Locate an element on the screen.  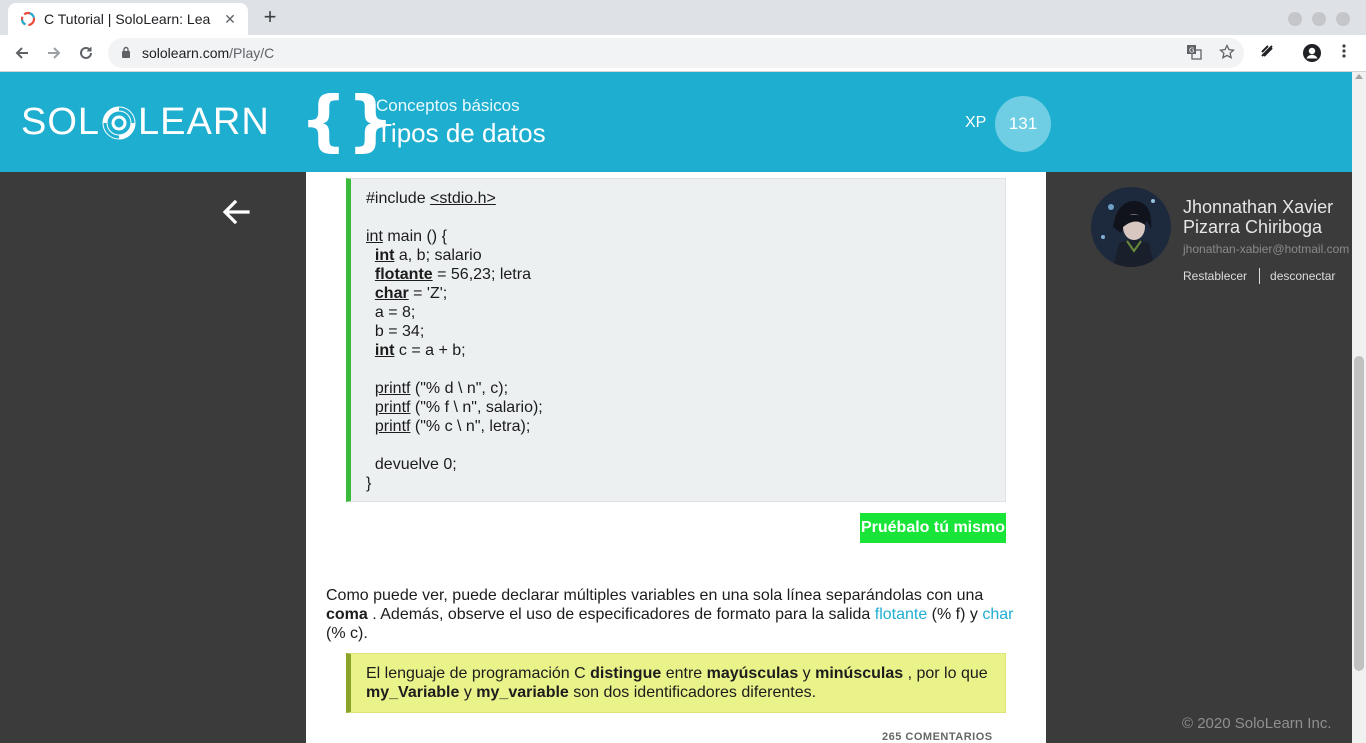
module-name: Conceptos básicos is located at coordinates (448, 105).